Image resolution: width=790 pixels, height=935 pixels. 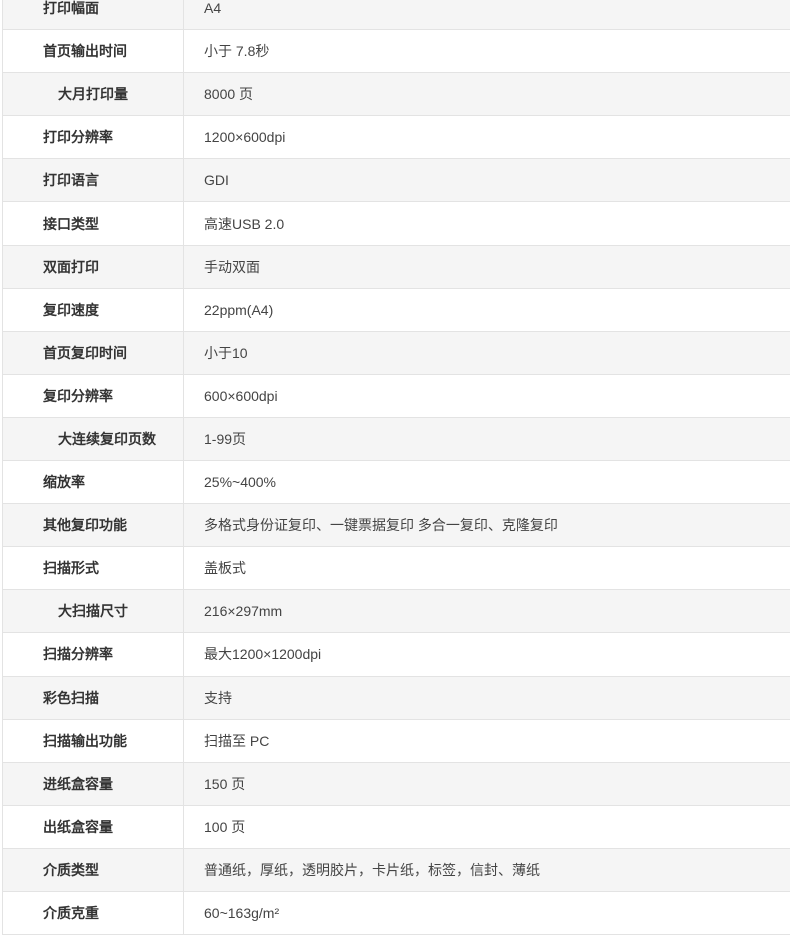 What do you see at coordinates (93, 51) in the screenshot?
I see `spec-label: 首页输出时间` at bounding box center [93, 51].